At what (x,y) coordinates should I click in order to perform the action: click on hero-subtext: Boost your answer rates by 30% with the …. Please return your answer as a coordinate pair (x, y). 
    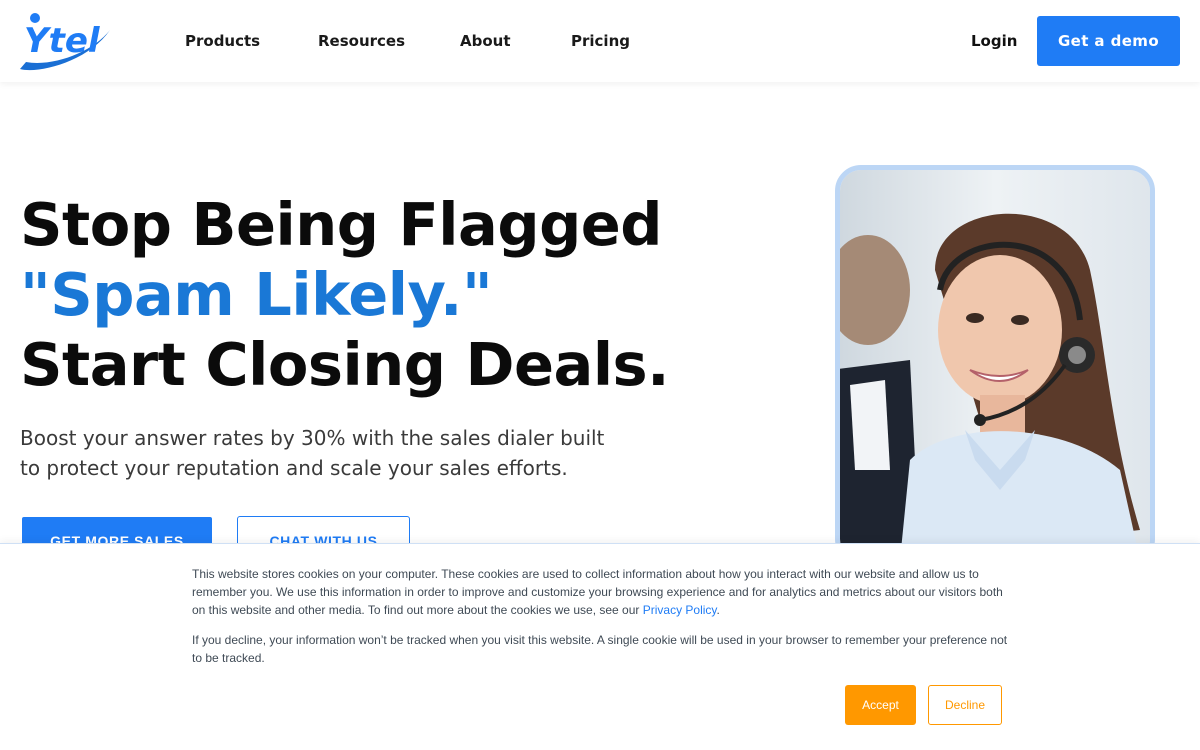
    Looking at the image, I should click on (312, 453).